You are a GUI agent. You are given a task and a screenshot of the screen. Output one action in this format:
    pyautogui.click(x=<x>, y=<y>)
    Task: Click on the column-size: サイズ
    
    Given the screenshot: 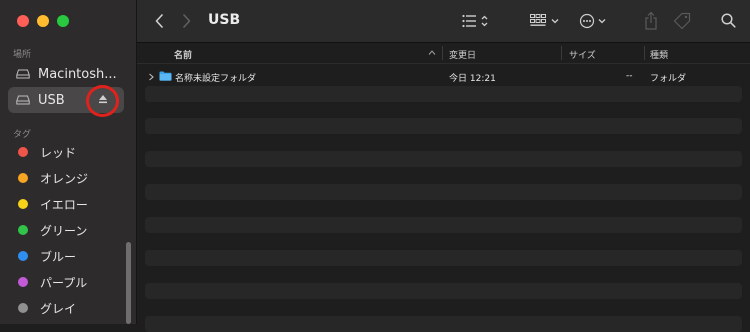 What is the action you would take?
    pyautogui.click(x=582, y=54)
    